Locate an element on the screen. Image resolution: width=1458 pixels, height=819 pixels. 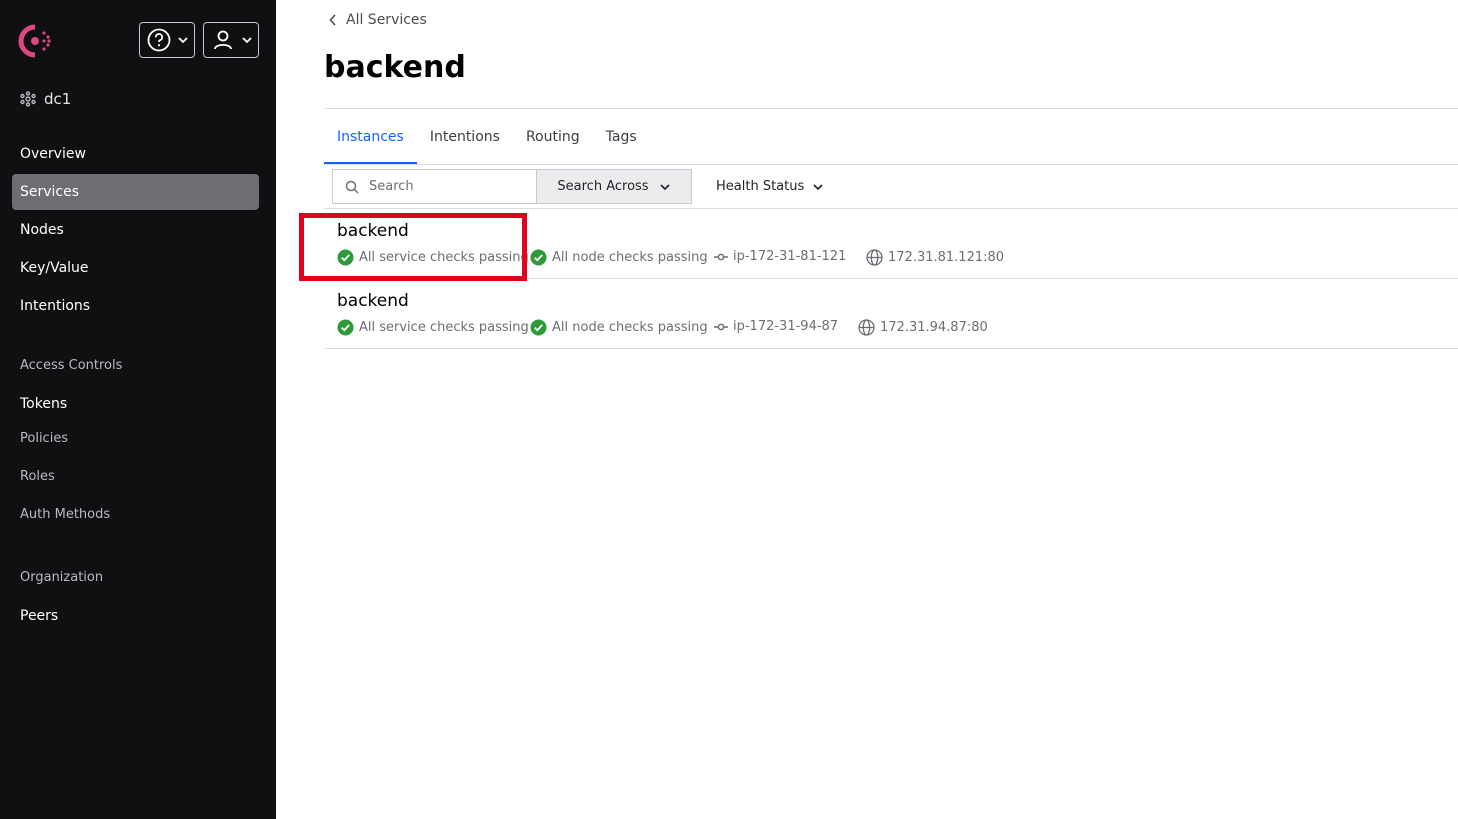
tab-instances: Instances is located at coordinates (370, 137).